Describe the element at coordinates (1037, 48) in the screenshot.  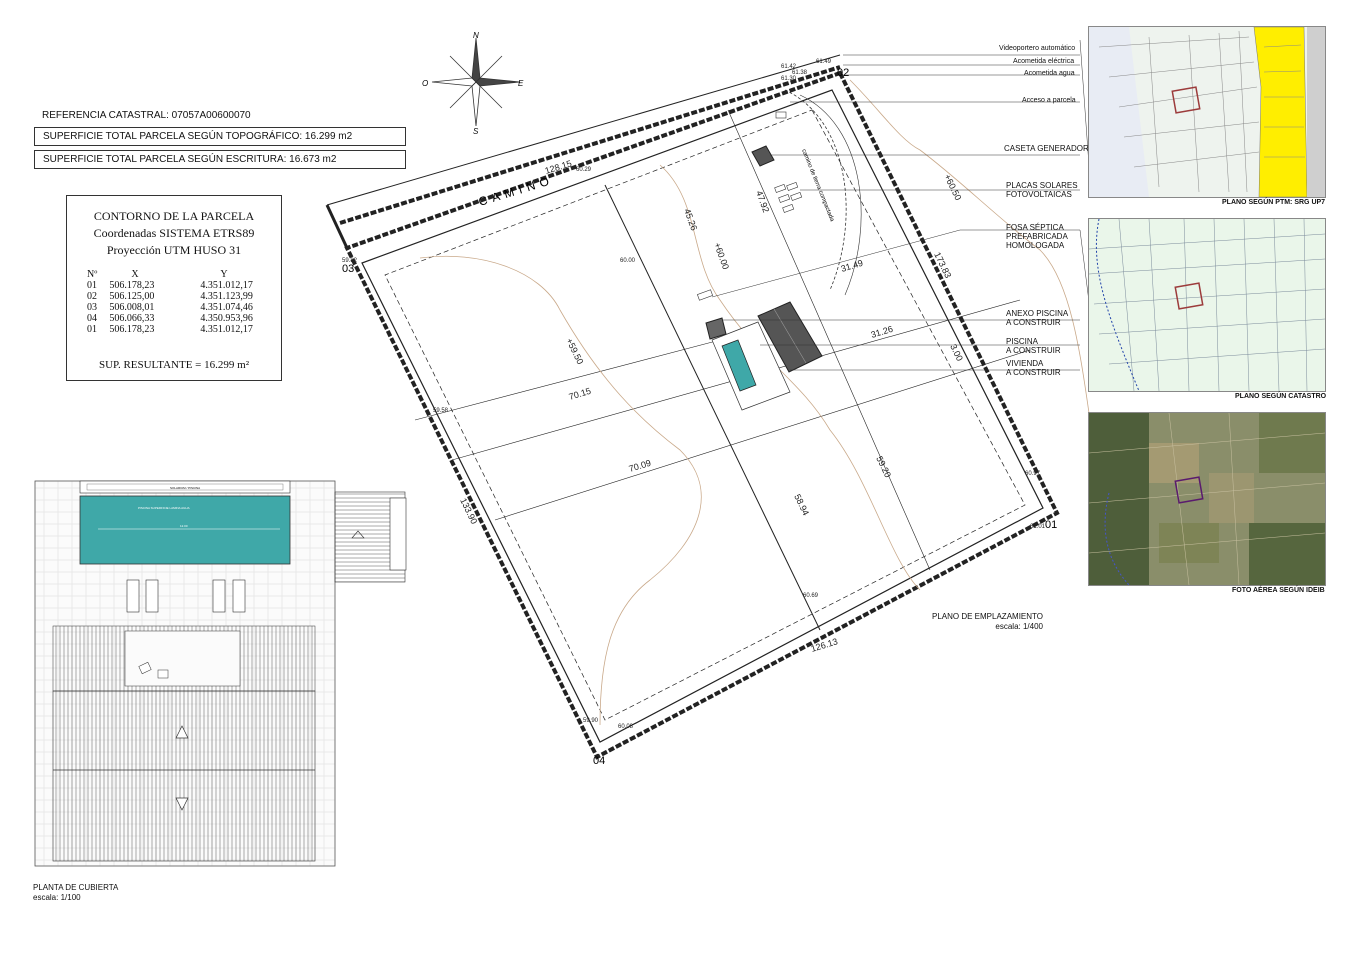
I see `legend-videoportero: Videoportero automático` at that location.